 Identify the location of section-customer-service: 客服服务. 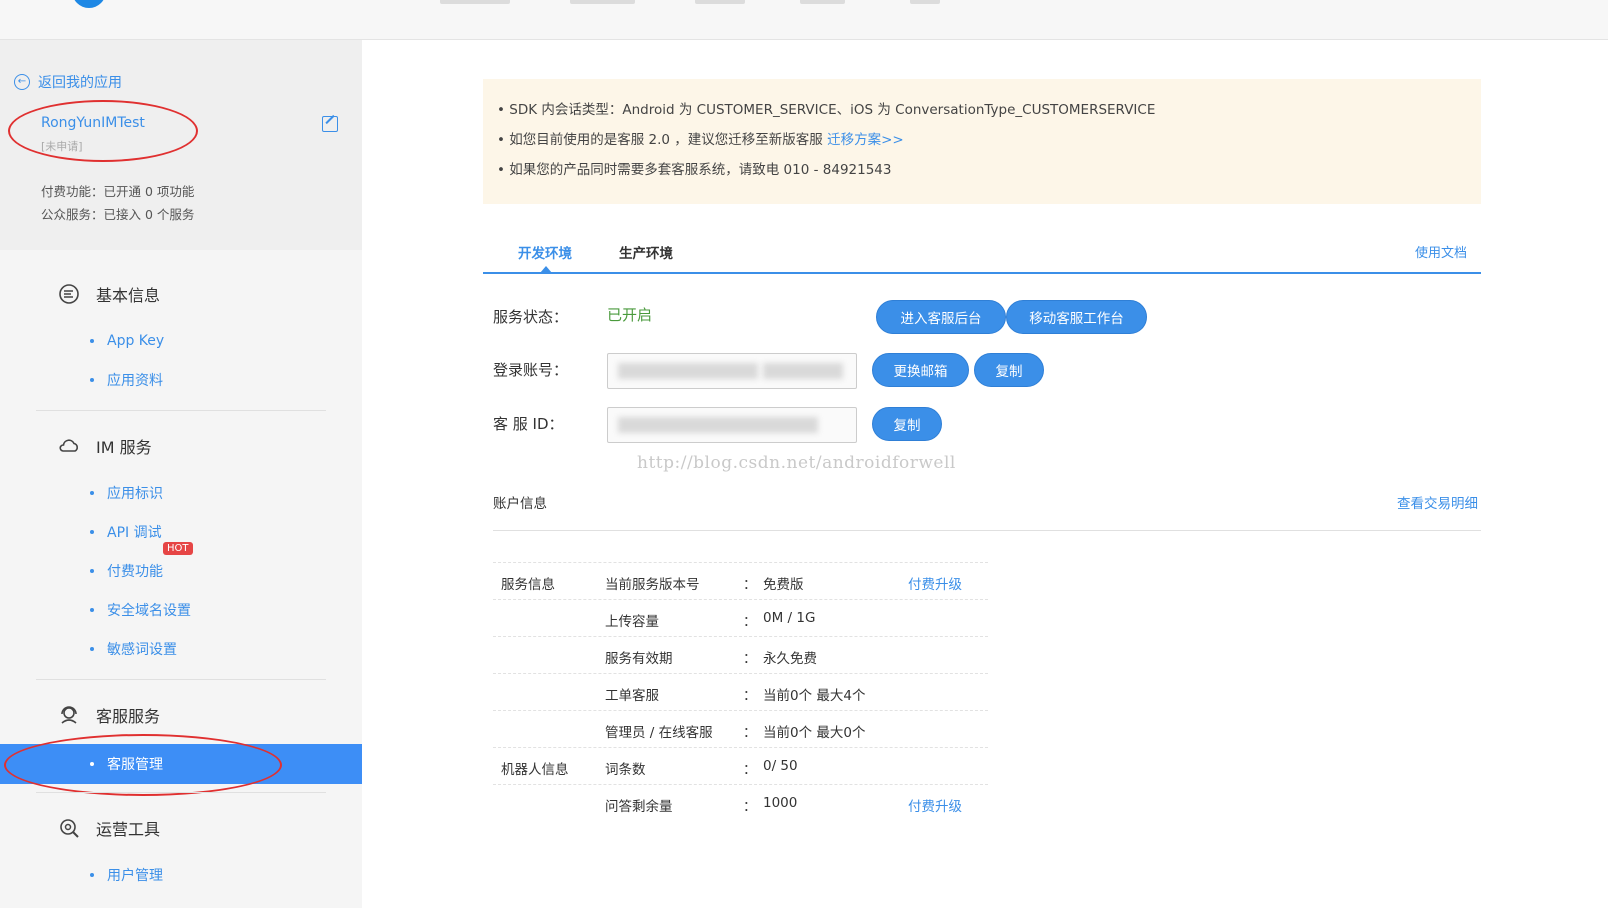
(109, 715).